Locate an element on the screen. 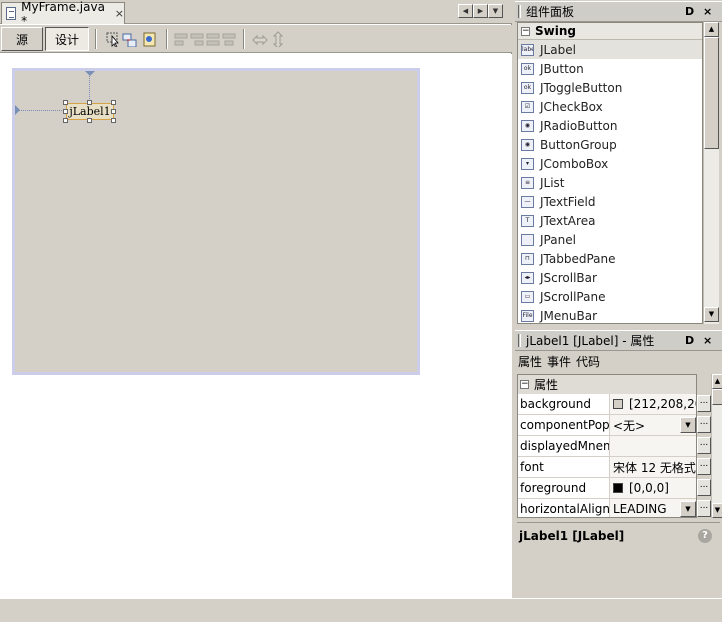 The width and height of the screenshot is (722, 622). property-value-text: 宋体 12 无格式 is located at coordinates (654, 467).